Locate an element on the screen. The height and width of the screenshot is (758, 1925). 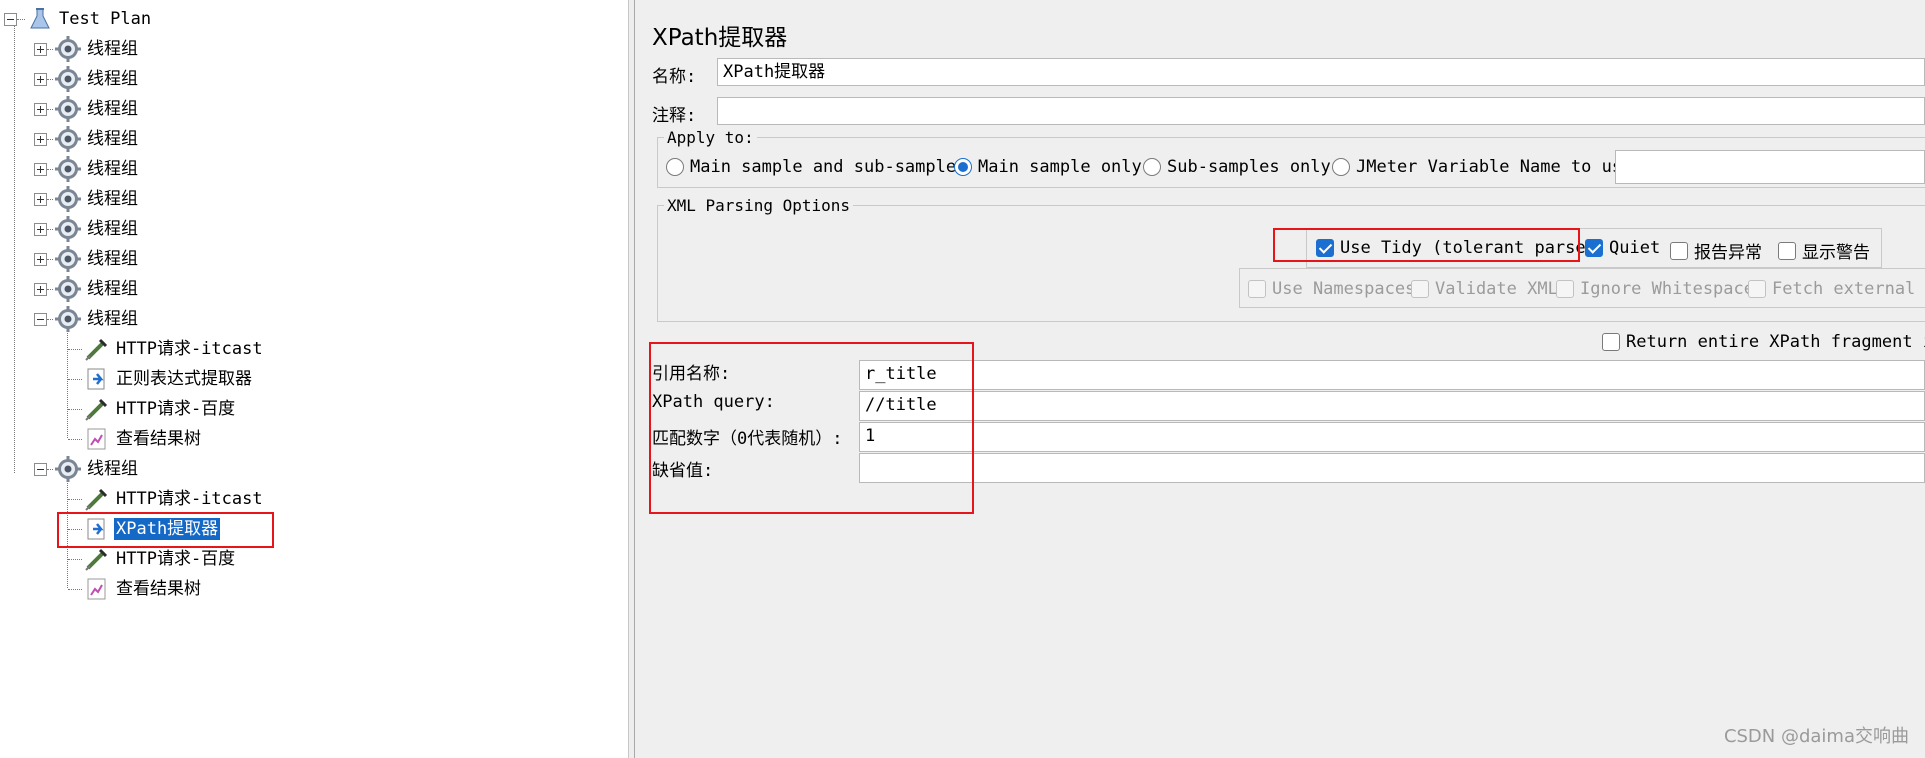
match-number-input: 1 is located at coordinates (1392, 437).